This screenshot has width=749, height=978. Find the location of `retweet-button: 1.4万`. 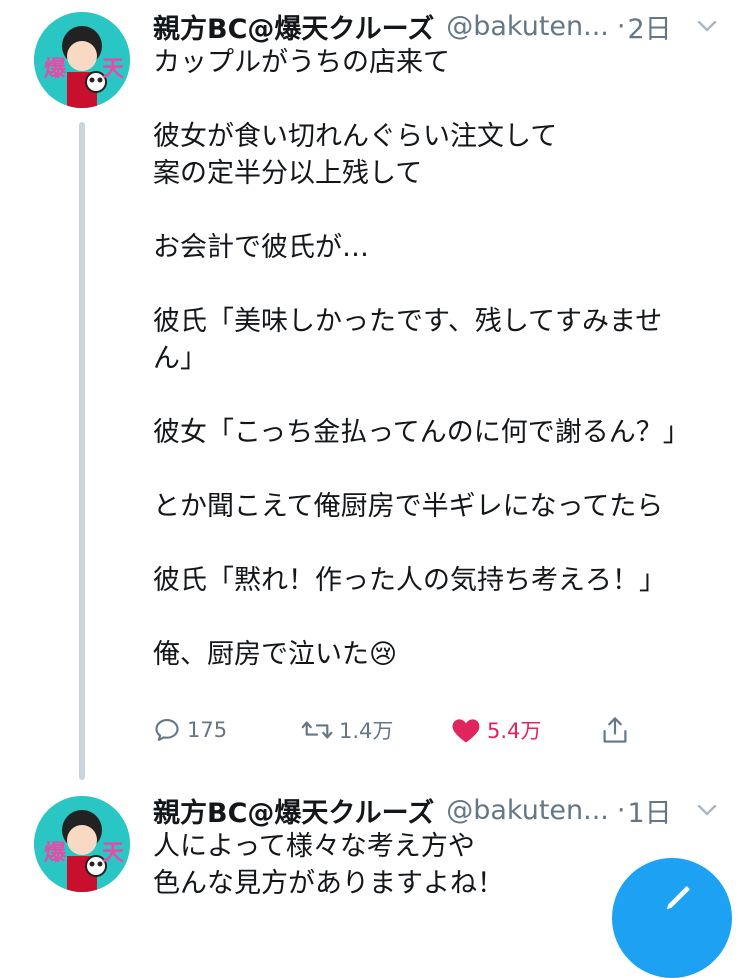

retweet-button: 1.4万 is located at coordinates (347, 730).